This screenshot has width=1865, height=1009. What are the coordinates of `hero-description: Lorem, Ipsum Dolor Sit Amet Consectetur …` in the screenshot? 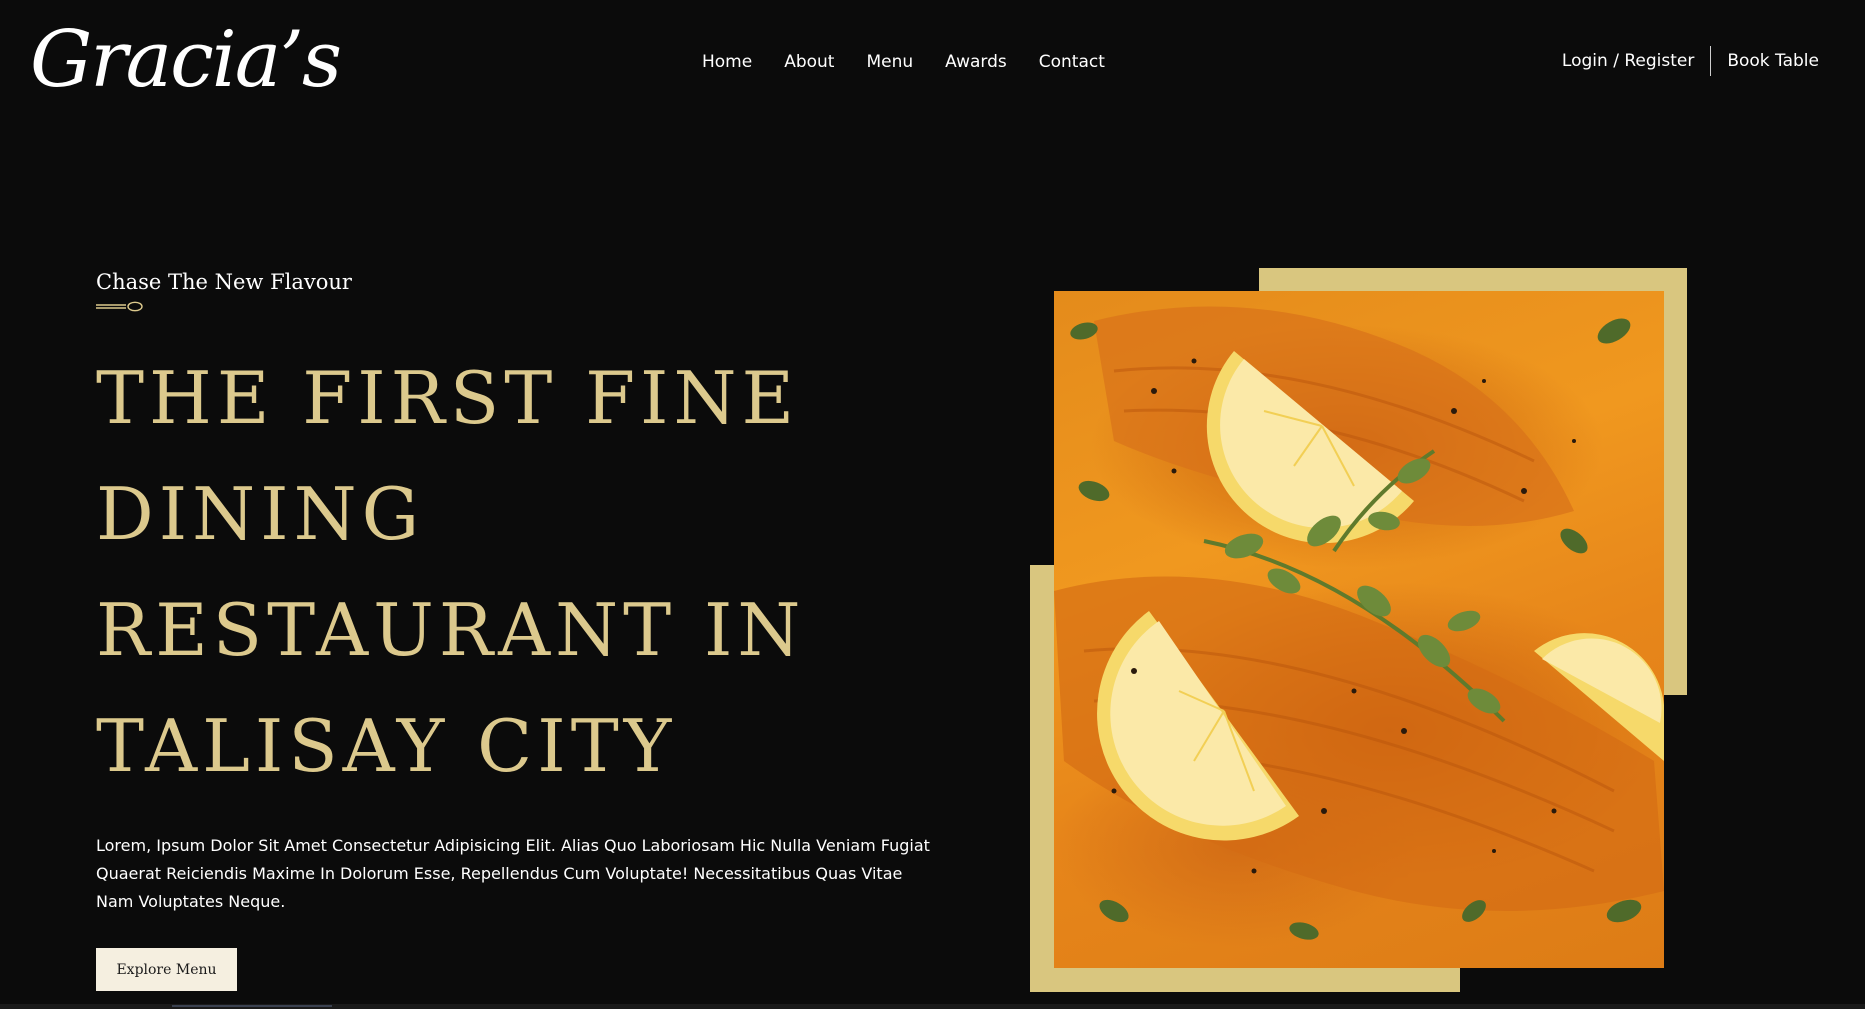 It's located at (513, 873).